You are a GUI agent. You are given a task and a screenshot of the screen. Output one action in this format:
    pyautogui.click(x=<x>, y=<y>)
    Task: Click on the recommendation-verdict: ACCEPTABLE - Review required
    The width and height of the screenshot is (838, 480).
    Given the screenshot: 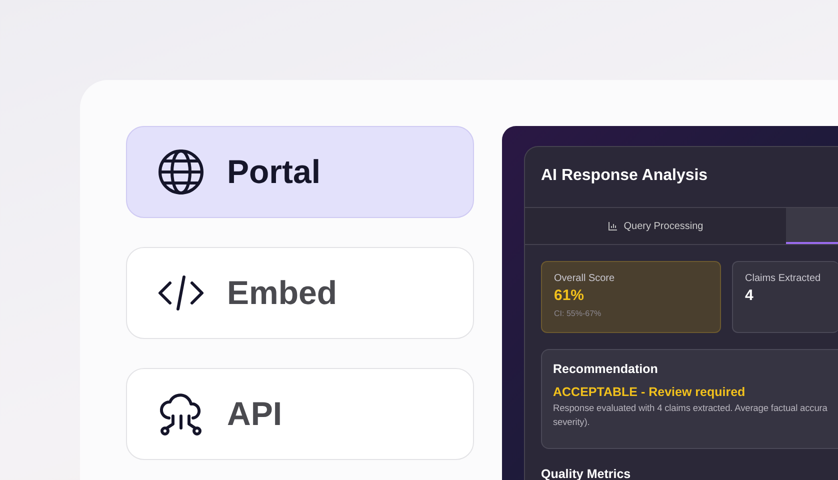 What is the action you would take?
    pyautogui.click(x=649, y=392)
    